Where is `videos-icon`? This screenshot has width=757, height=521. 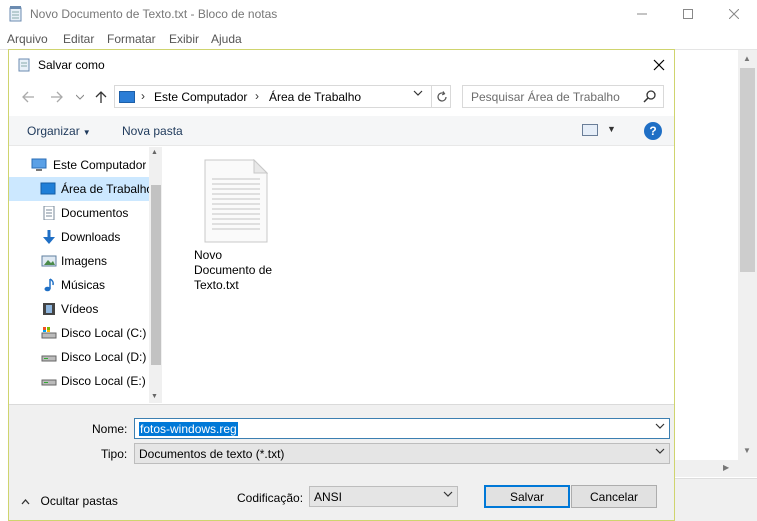
videos-icon is located at coordinates (49, 309).